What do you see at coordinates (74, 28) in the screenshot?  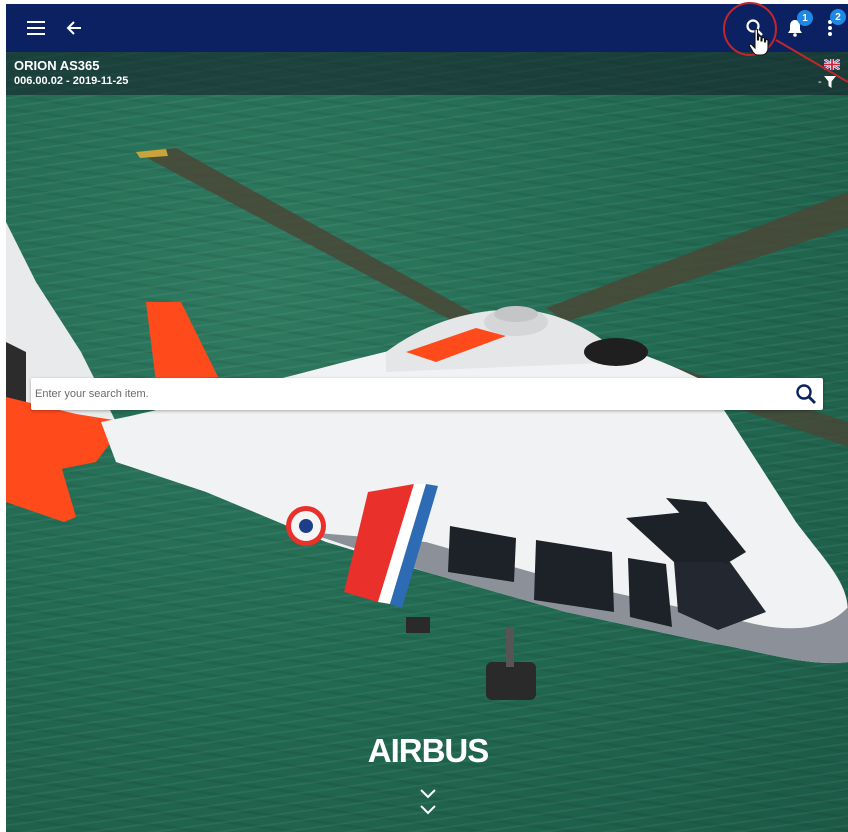 I see `arrow-left-icon` at bounding box center [74, 28].